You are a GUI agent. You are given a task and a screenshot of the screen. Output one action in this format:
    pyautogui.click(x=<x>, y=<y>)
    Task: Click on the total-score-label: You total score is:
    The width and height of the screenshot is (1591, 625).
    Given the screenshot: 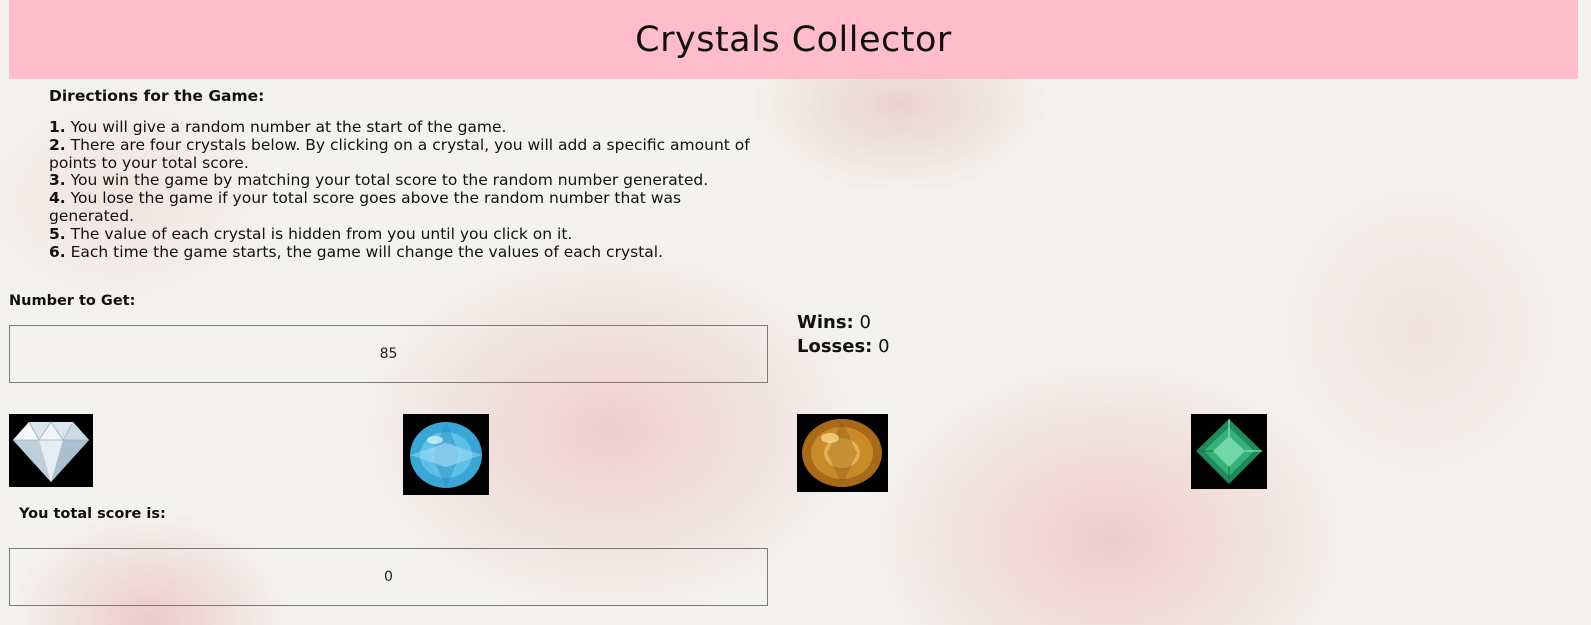 What is the action you would take?
    pyautogui.click(x=92, y=514)
    